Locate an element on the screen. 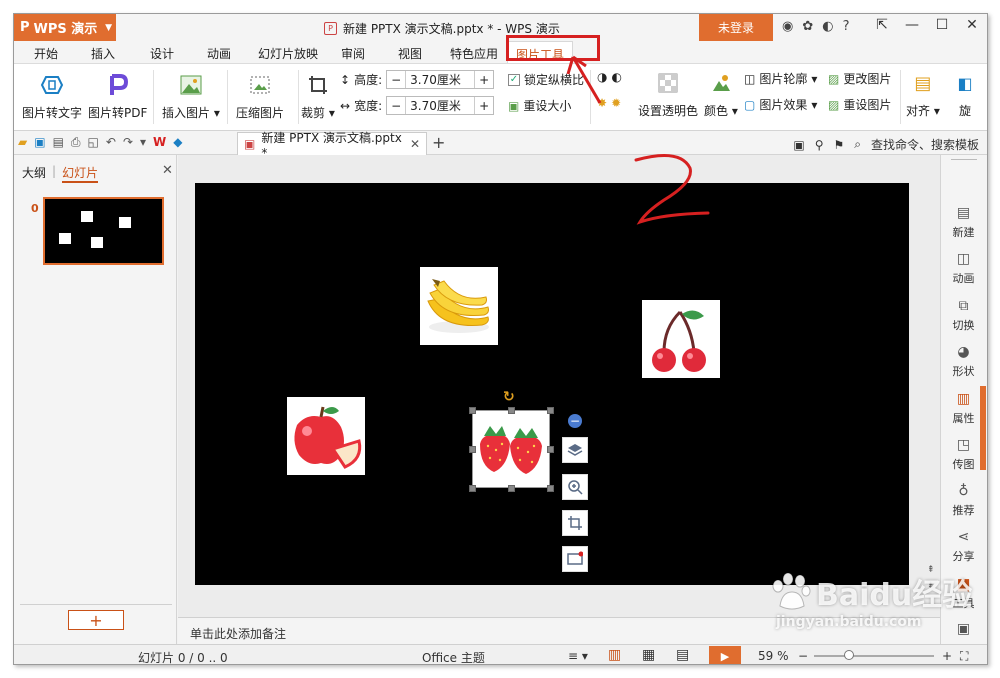 This screenshot has height=678, width=1000. search-command-input: 查找命令、搜索模板 is located at coordinates (925, 144).